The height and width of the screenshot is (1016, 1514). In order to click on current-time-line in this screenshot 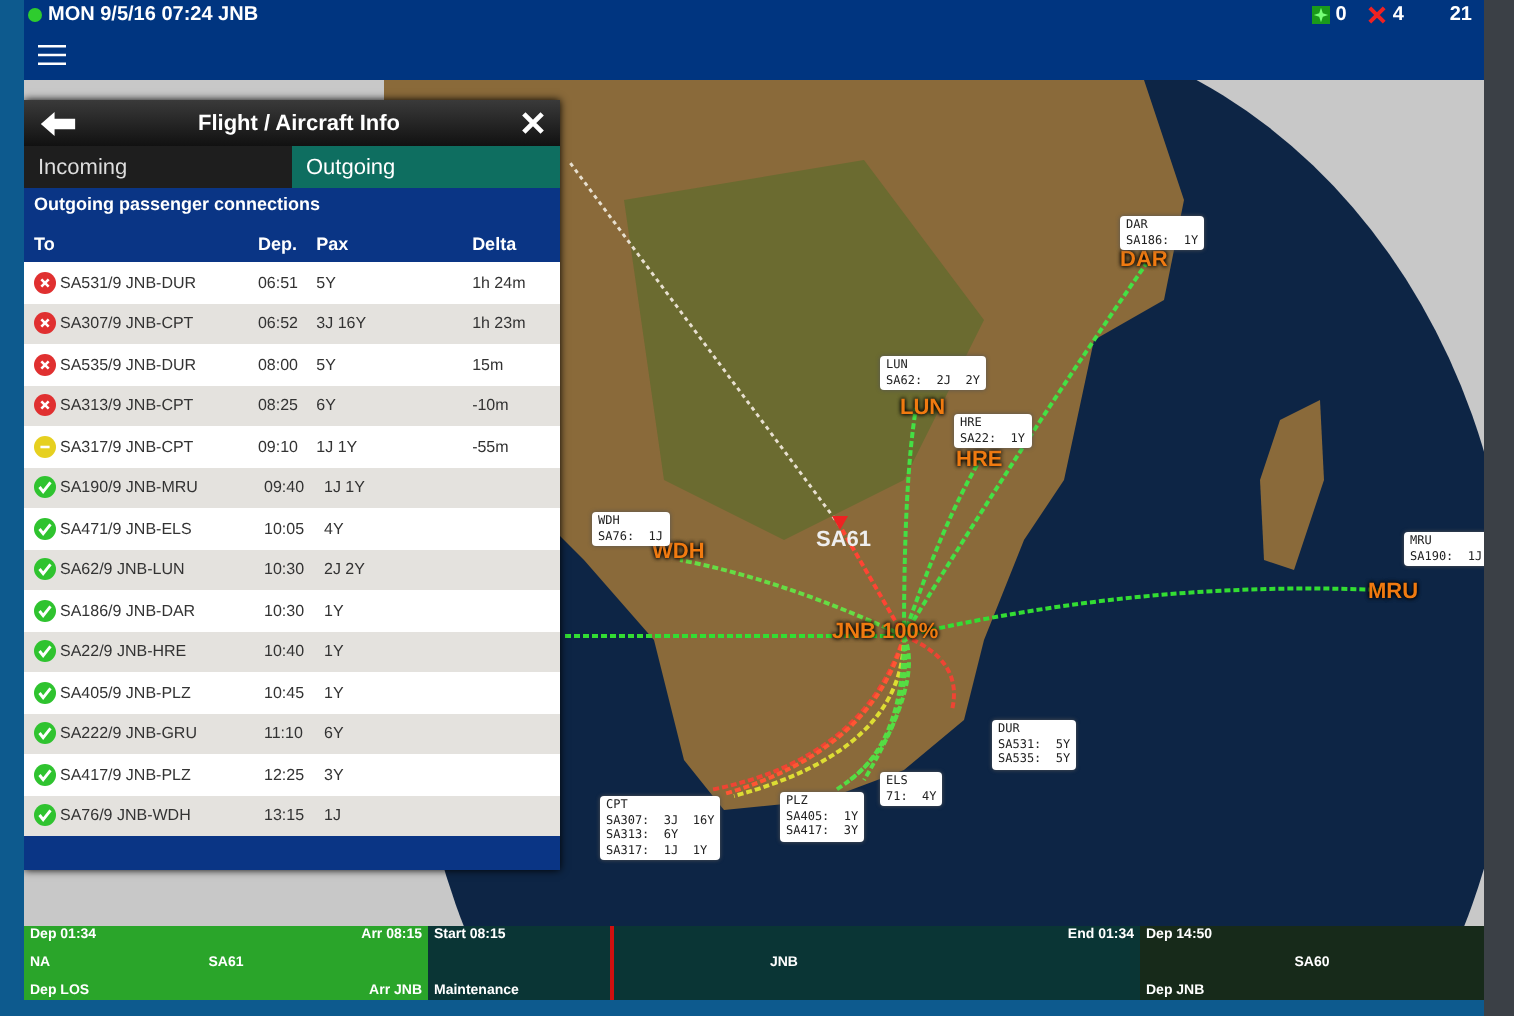, I will do `click(612, 963)`.